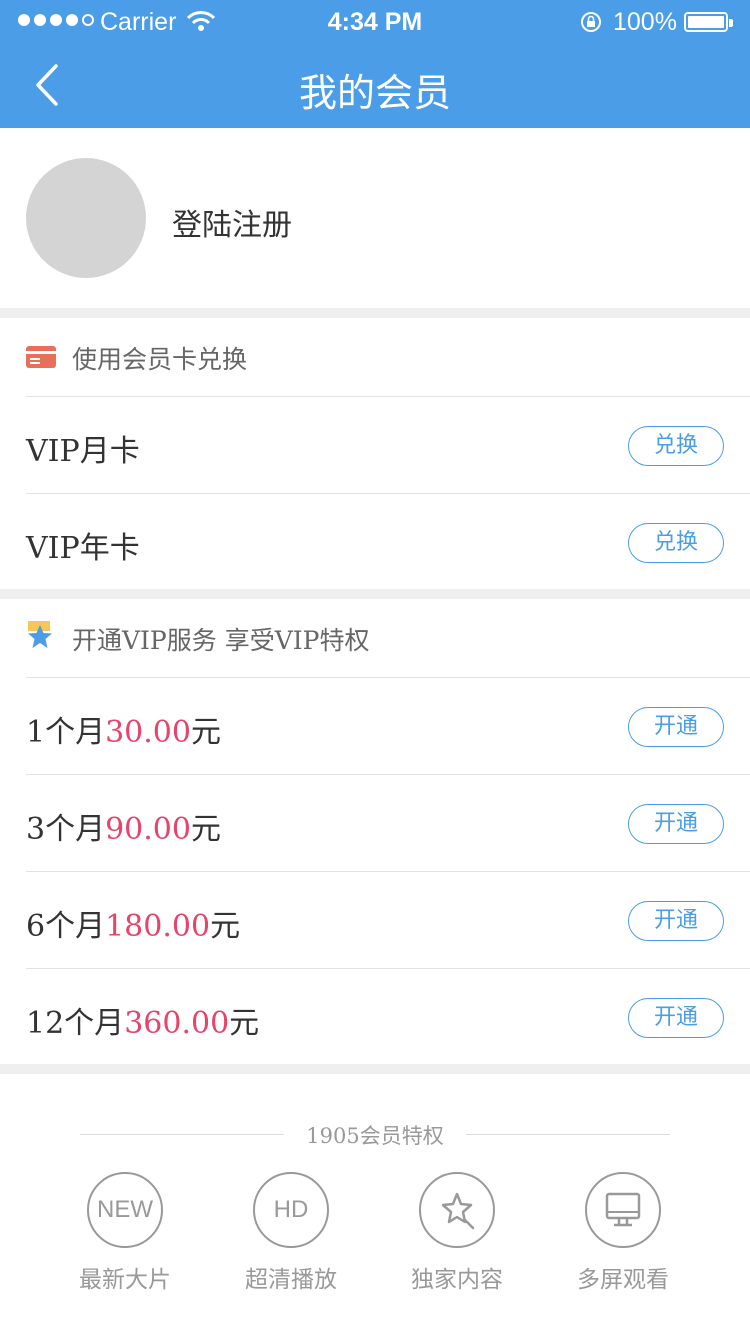 The height and width of the screenshot is (1334, 750). I want to click on list-item: 12个月360.00元 开通, so click(375, 1016).